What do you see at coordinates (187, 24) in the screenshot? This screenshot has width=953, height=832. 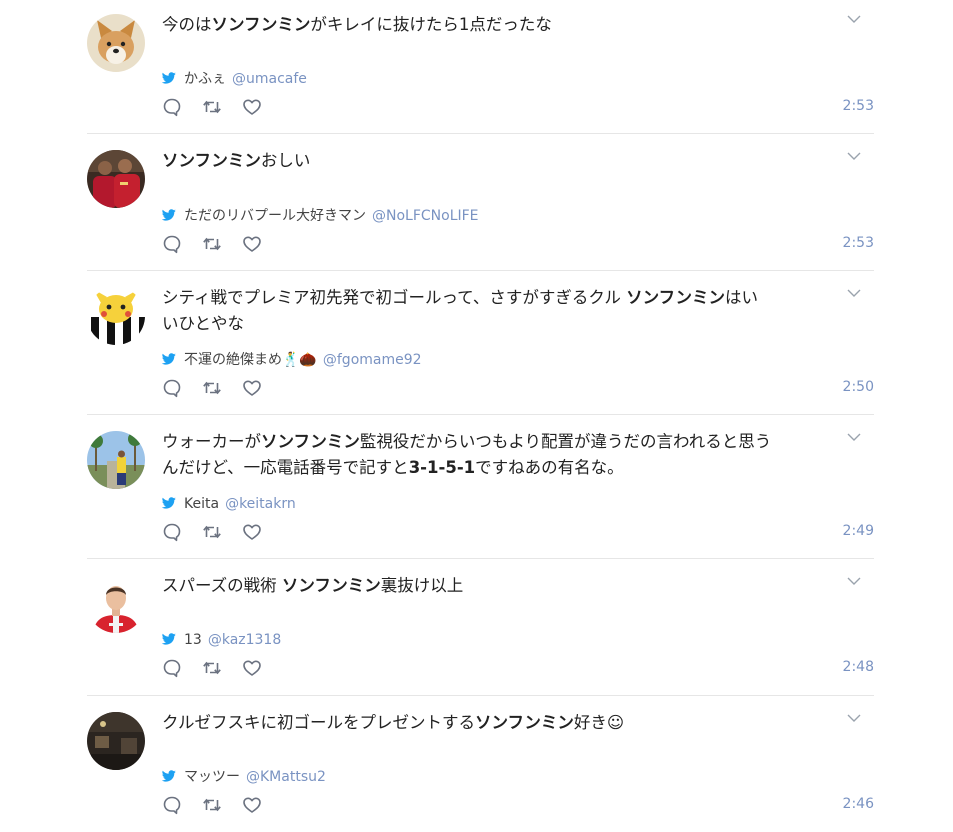 I see `tweet-text-segment: 今のは` at bounding box center [187, 24].